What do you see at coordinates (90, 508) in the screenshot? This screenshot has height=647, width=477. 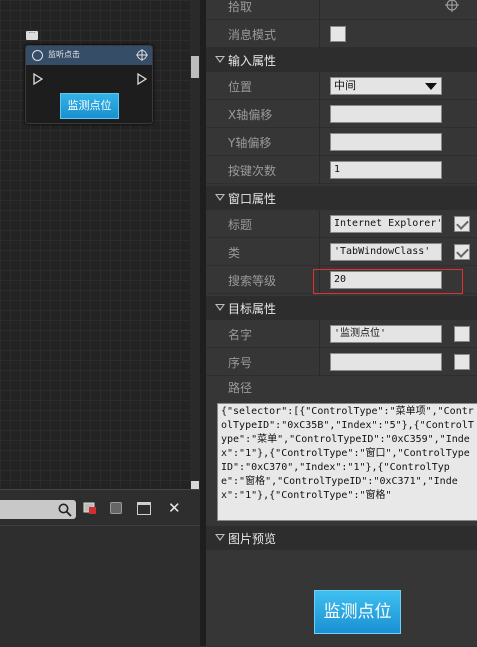 I see `image-capture-icon` at bounding box center [90, 508].